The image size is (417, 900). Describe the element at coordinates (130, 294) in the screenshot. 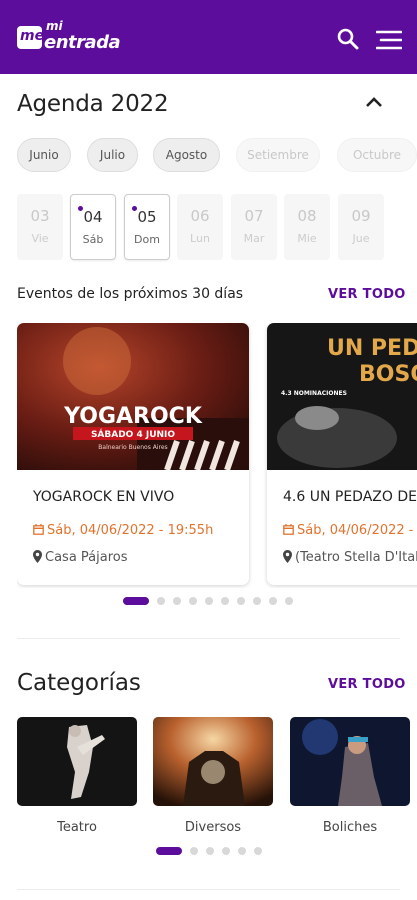

I see `upcoming-events-label: Eventos de los próximos 30 días` at that location.